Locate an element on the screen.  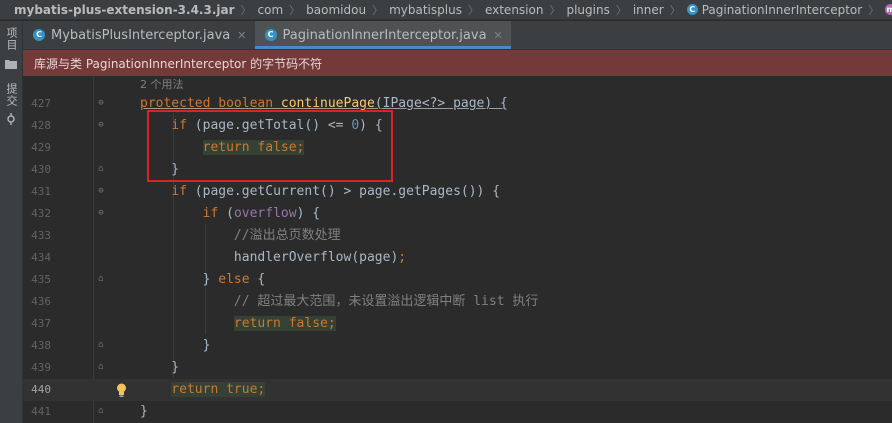
breadcrumb-package-plugins: plugins is located at coordinates (587, 10).